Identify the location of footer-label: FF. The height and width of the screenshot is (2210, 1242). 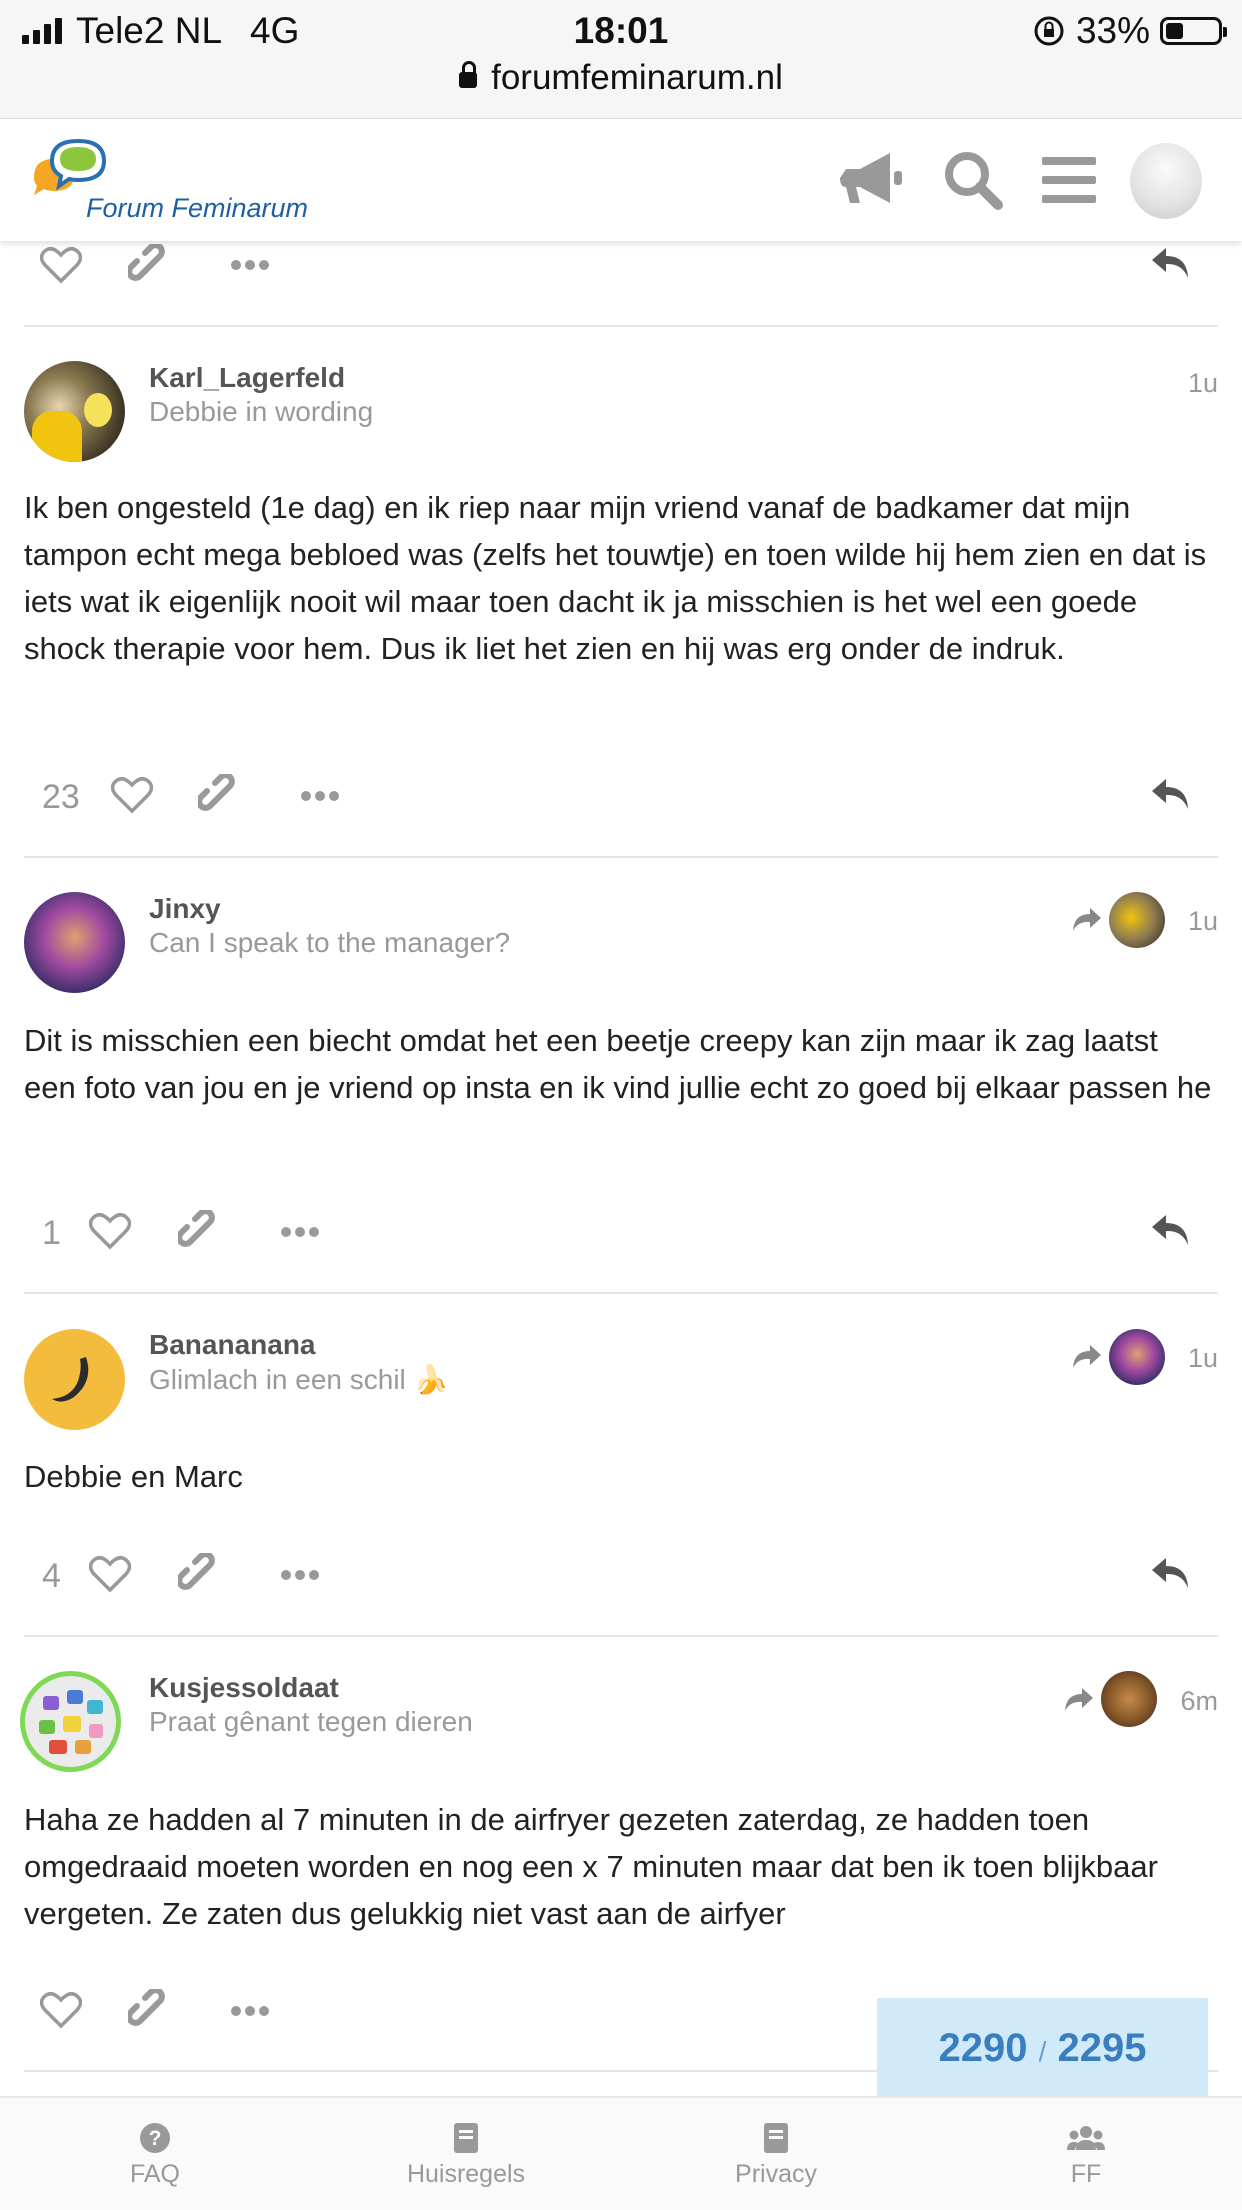
(1086, 2174).